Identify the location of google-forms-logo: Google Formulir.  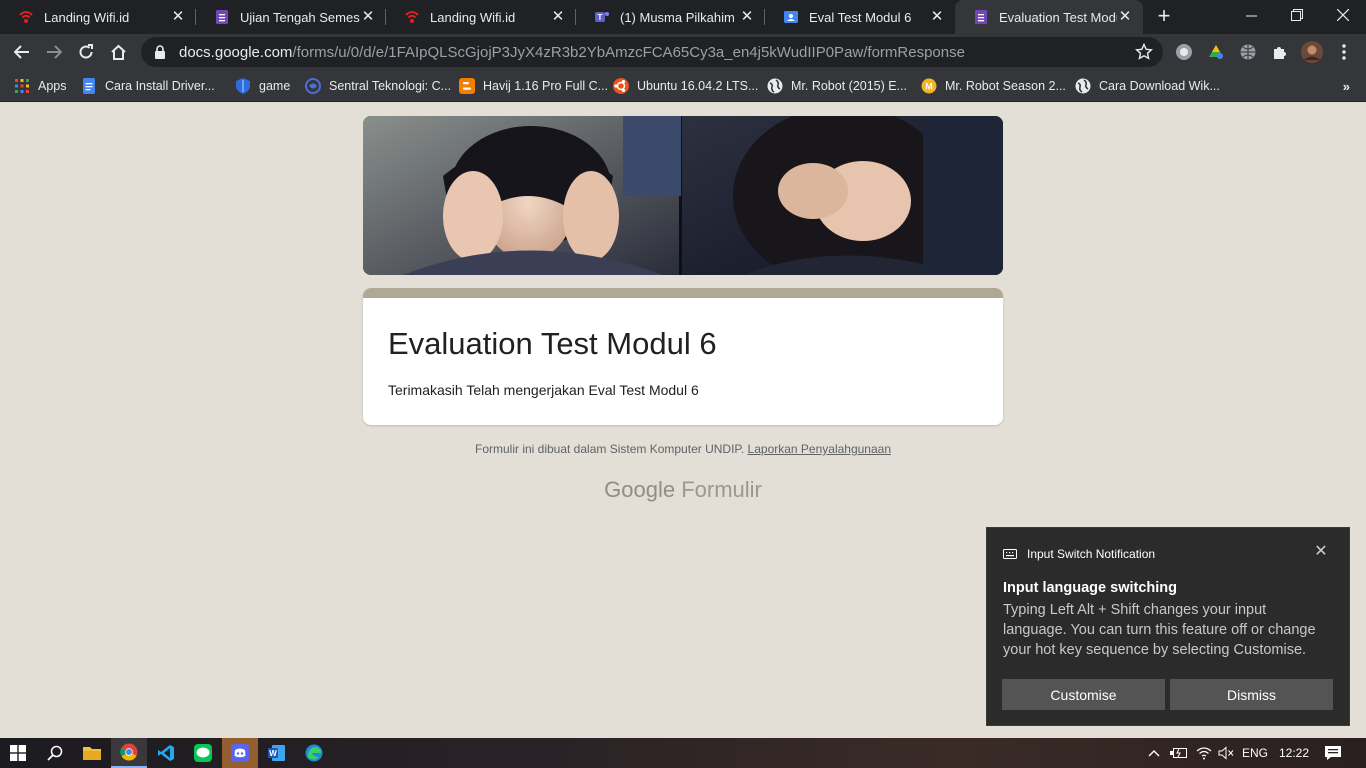
(683, 490).